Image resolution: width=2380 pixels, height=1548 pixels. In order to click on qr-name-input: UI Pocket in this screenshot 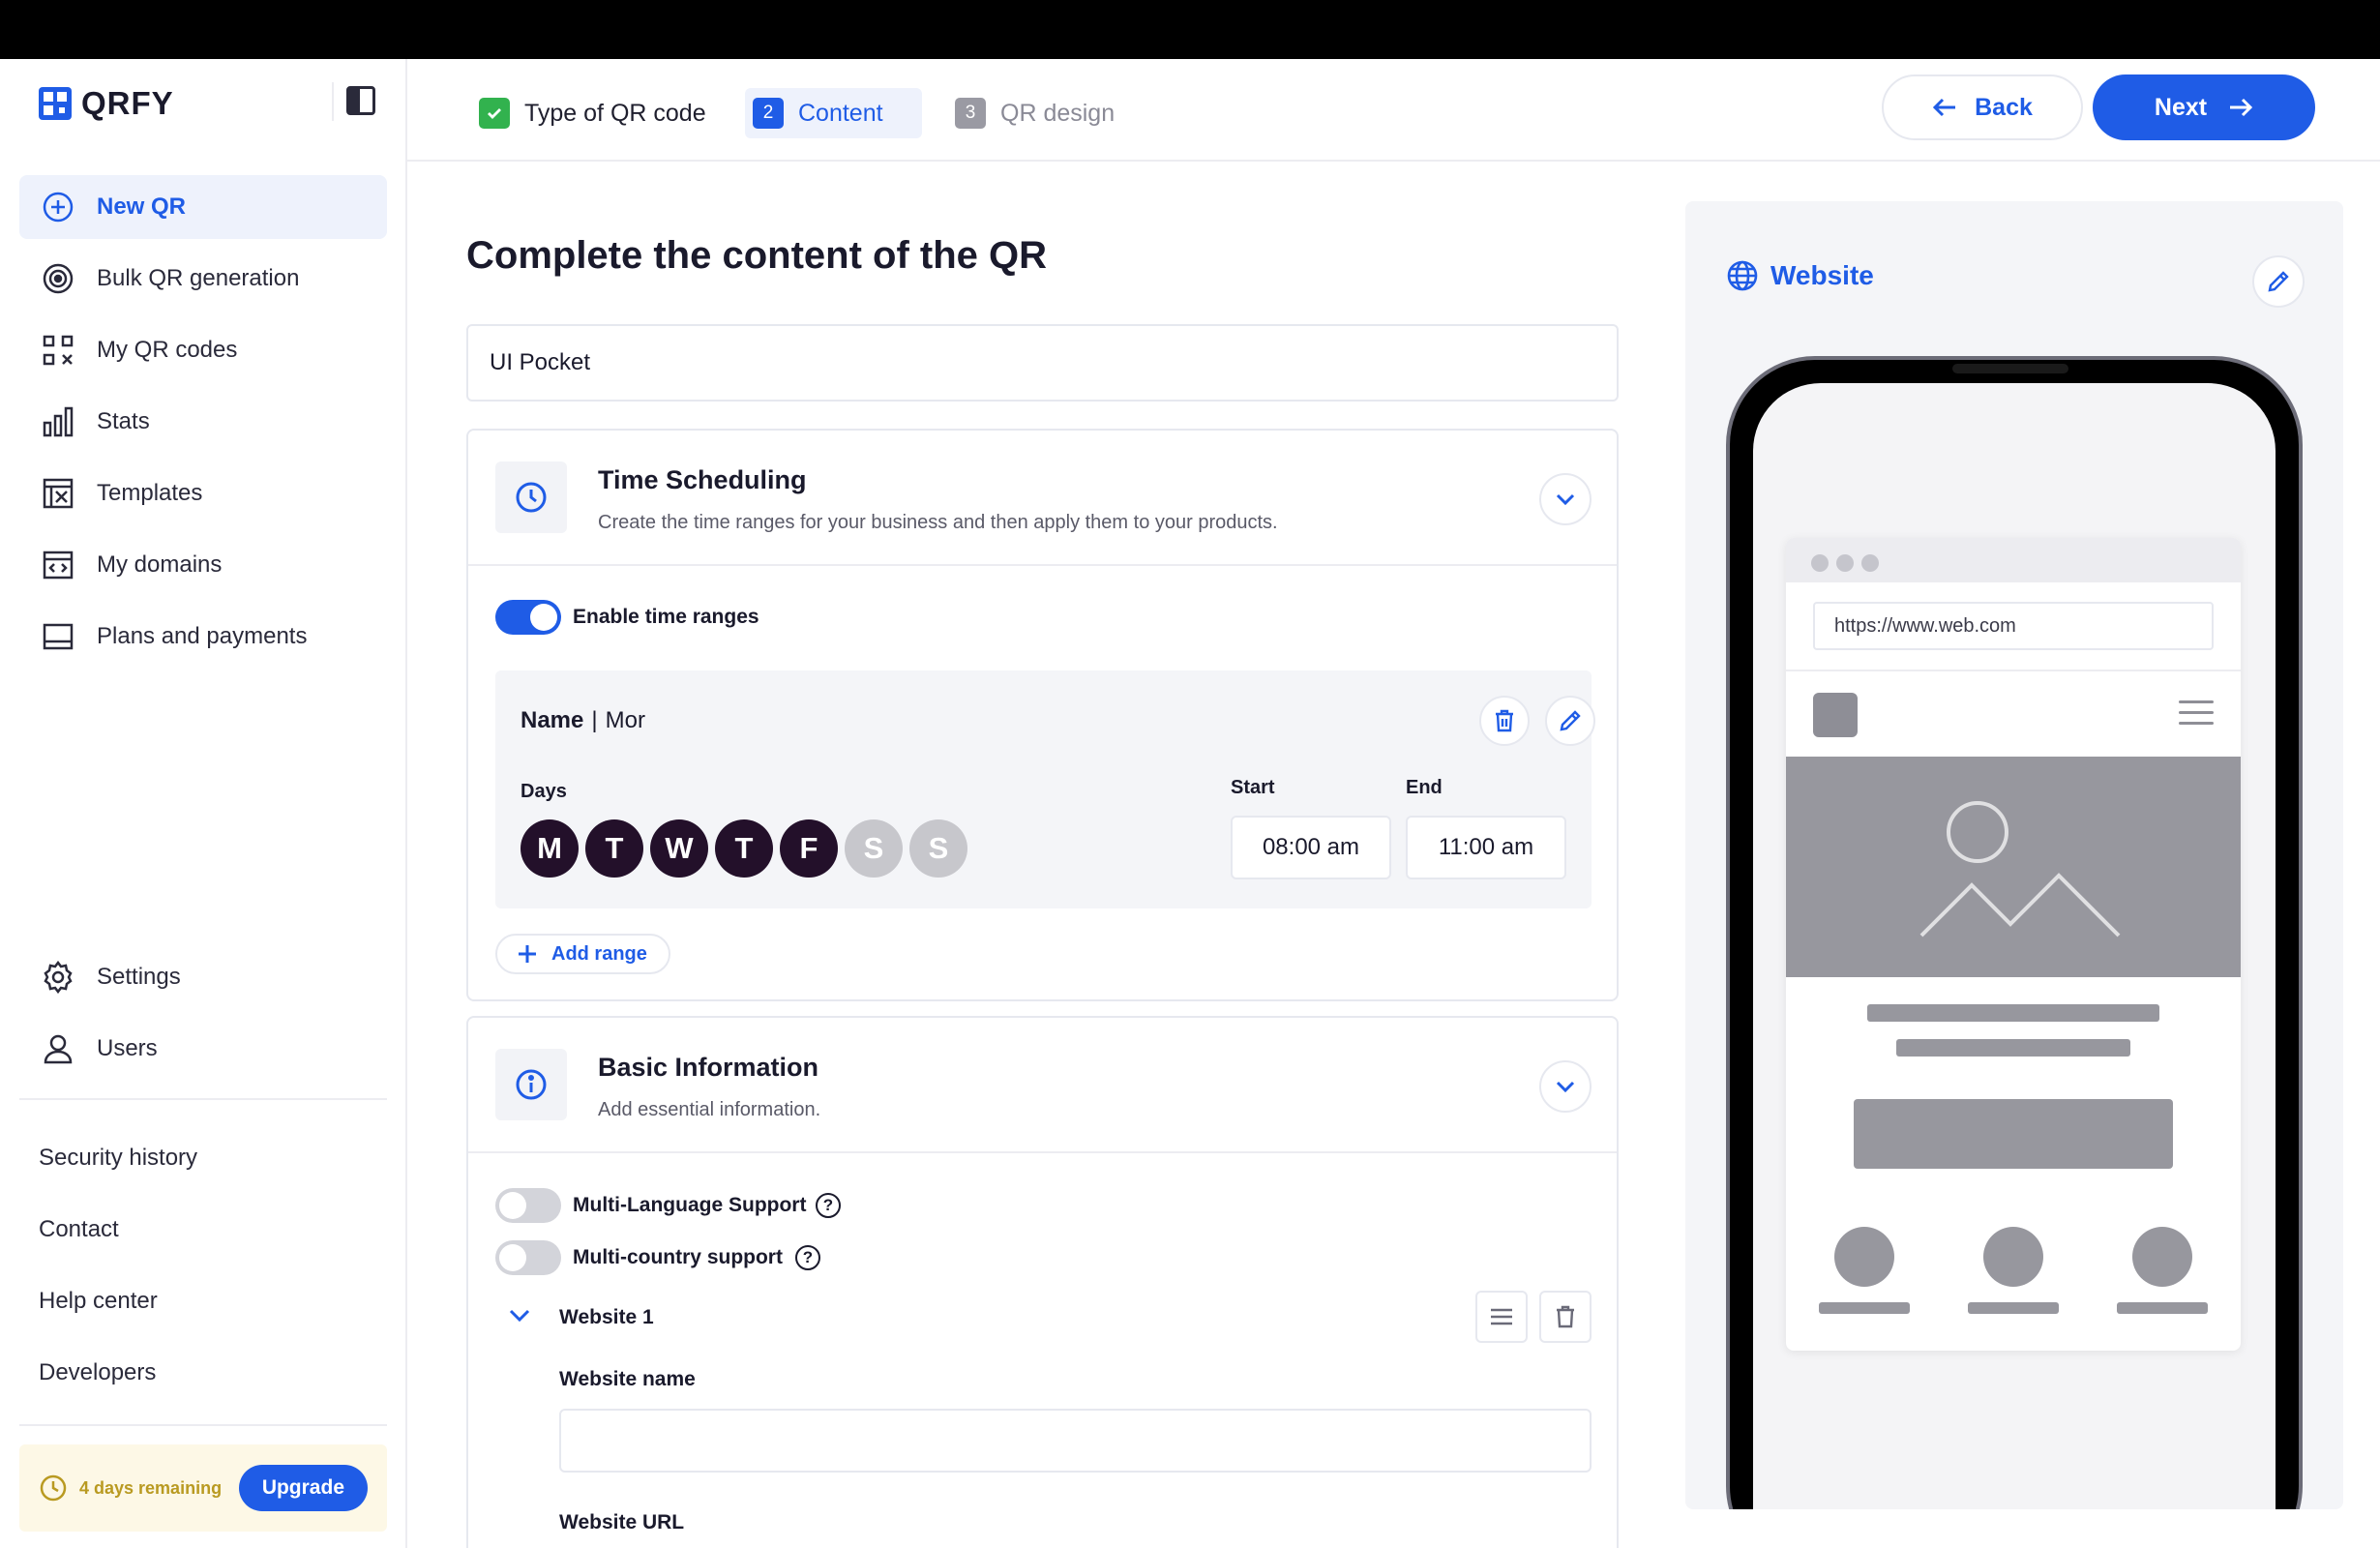, I will do `click(1043, 363)`.